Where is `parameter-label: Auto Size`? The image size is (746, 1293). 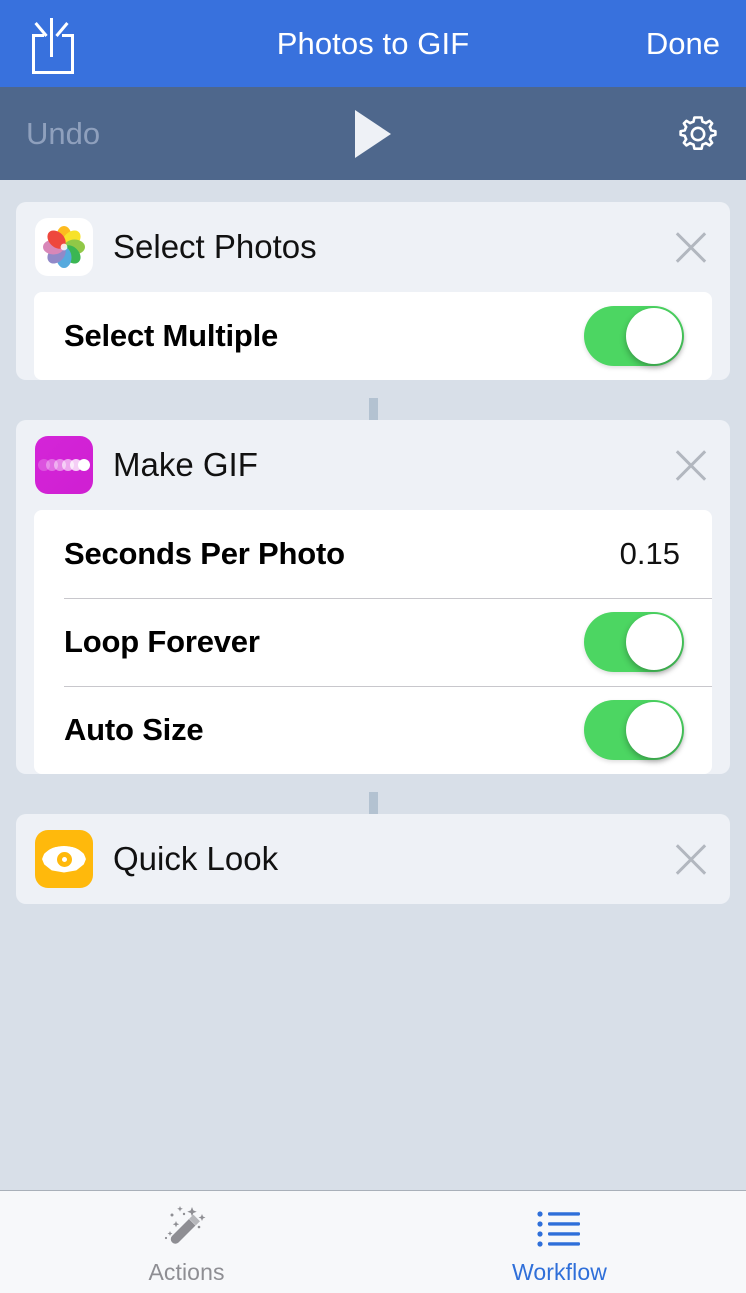 parameter-label: Auto Size is located at coordinates (134, 729).